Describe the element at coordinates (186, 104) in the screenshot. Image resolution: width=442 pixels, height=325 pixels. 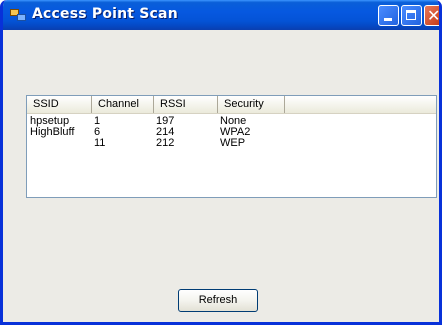
I see `column-header-rssi: RSSI` at that location.